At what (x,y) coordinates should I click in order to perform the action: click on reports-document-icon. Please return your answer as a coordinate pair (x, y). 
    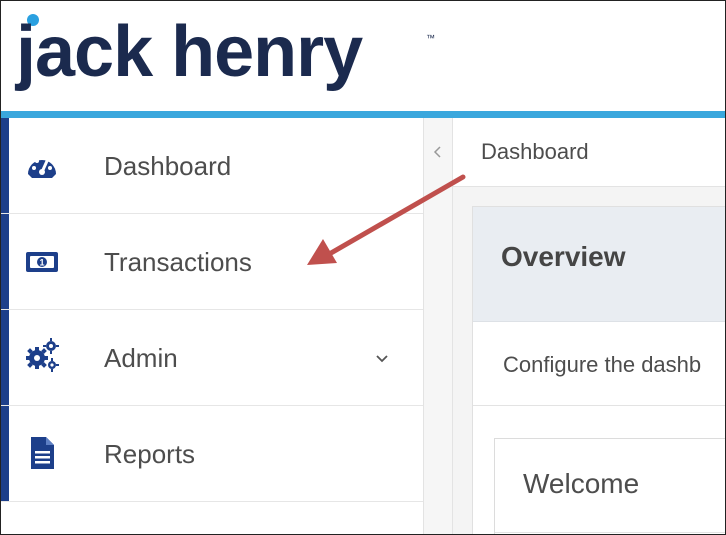
    Looking at the image, I should click on (42, 453).